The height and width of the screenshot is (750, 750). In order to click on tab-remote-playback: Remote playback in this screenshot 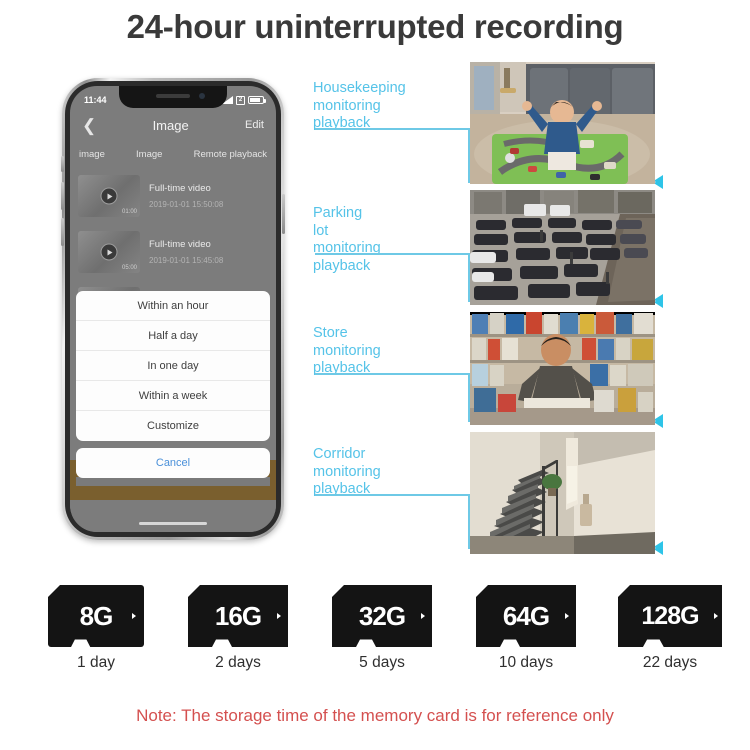, I will do `click(230, 154)`.